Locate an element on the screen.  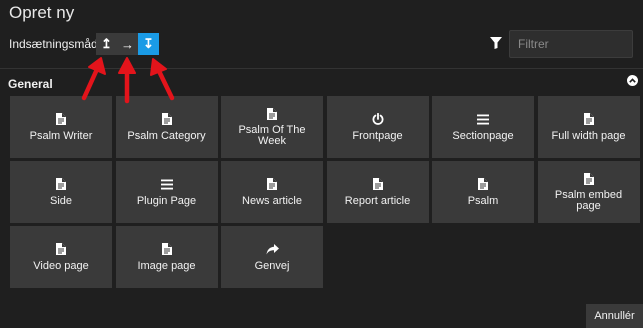
page-type-label: Genvej is located at coordinates (272, 265).